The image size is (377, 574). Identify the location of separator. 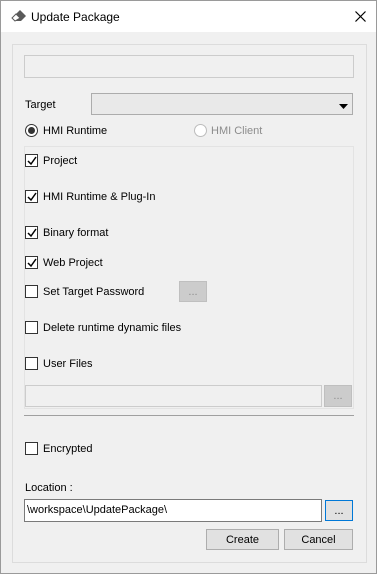
(189, 415).